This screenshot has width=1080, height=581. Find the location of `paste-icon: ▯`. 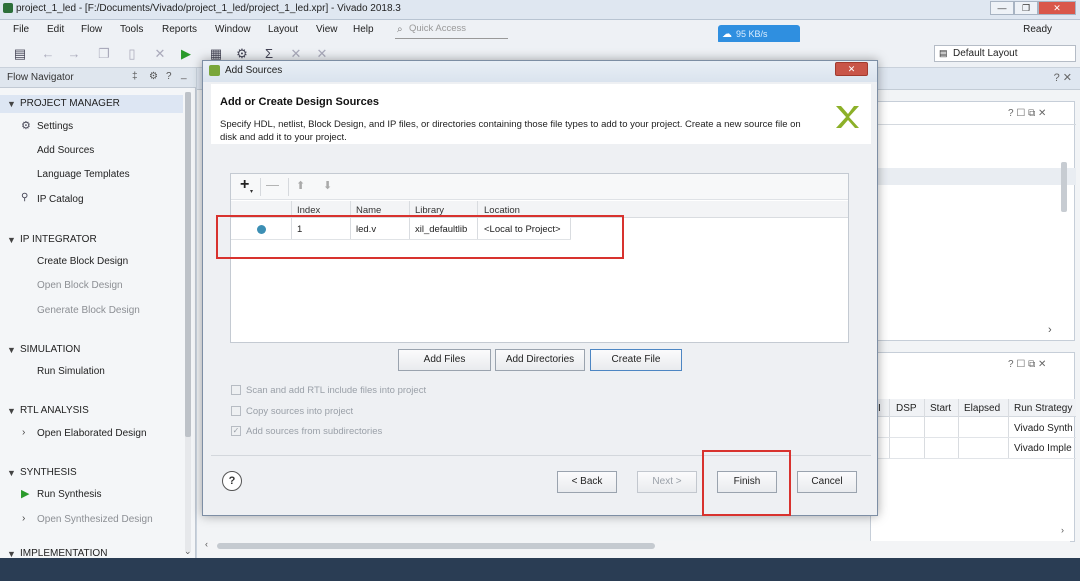

paste-icon: ▯ is located at coordinates (132, 54).